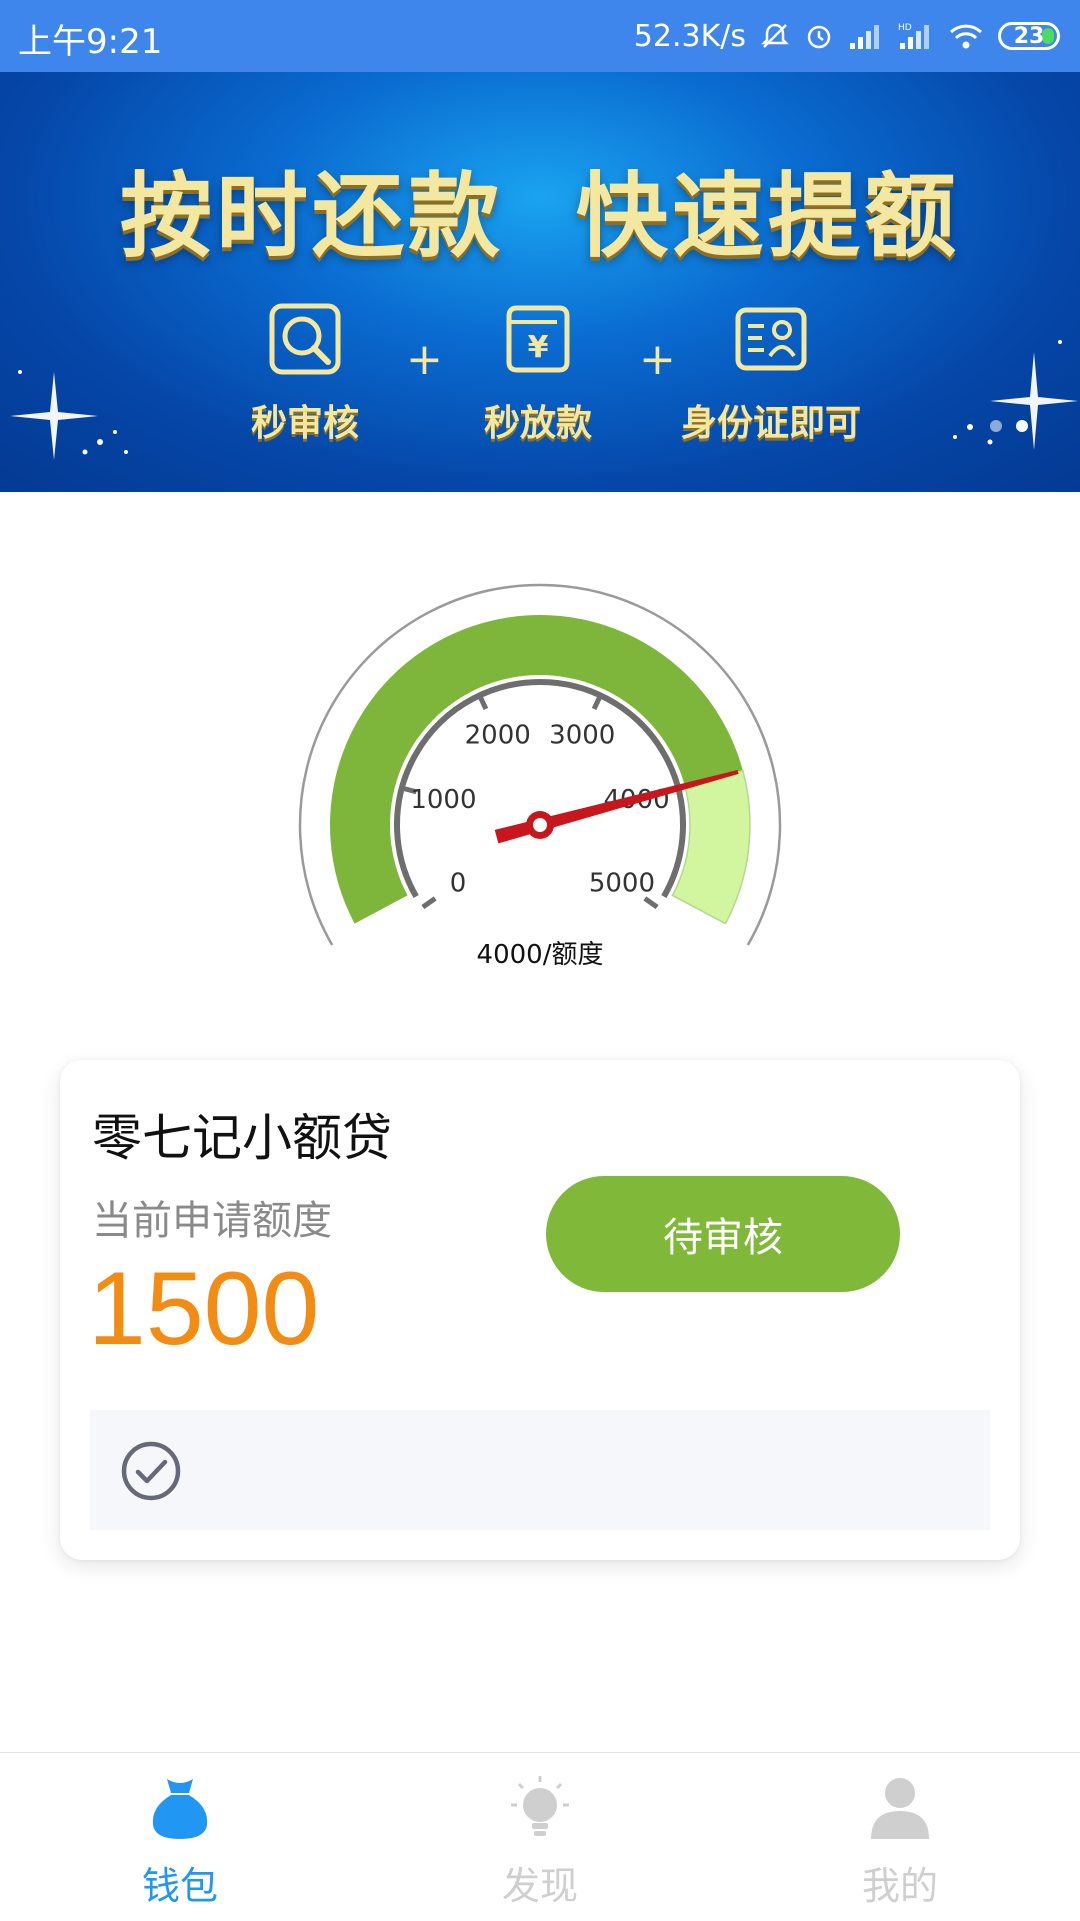 This screenshot has width=1080, height=1921. What do you see at coordinates (305, 339) in the screenshot?
I see `search-icon` at bounding box center [305, 339].